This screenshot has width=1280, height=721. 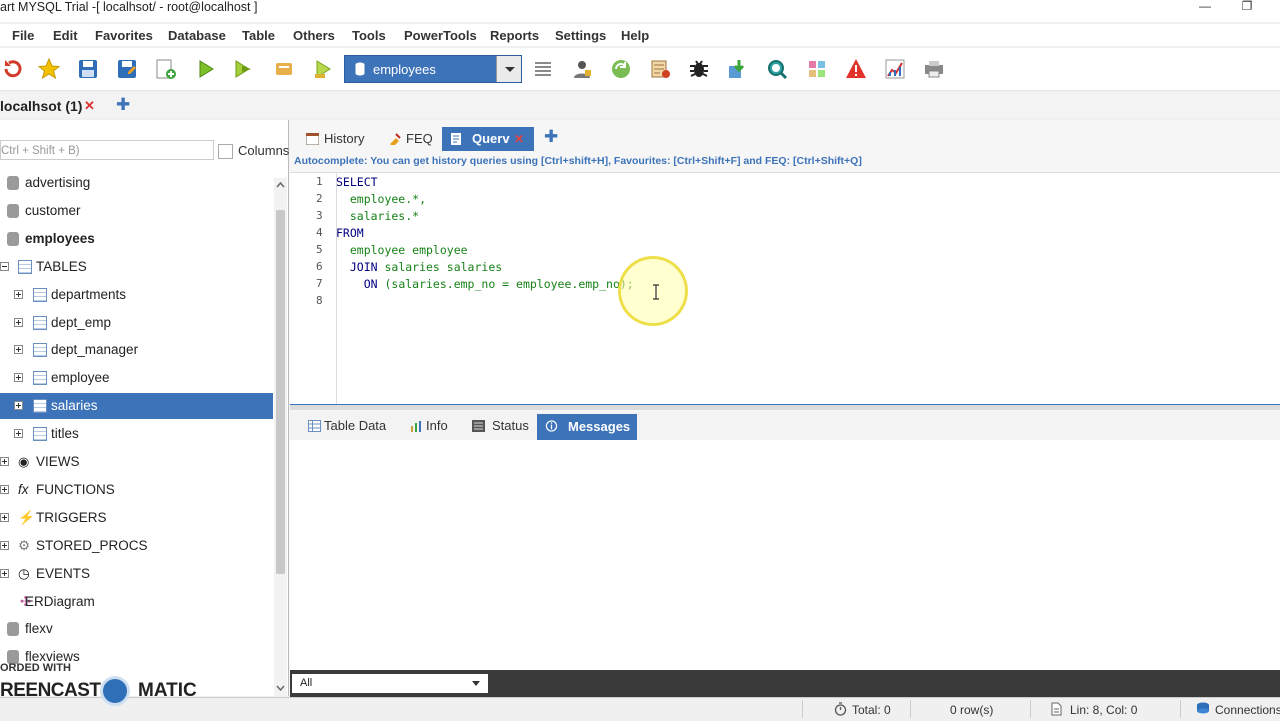 What do you see at coordinates (13, 69) in the screenshot?
I see `refresh-icon` at bounding box center [13, 69].